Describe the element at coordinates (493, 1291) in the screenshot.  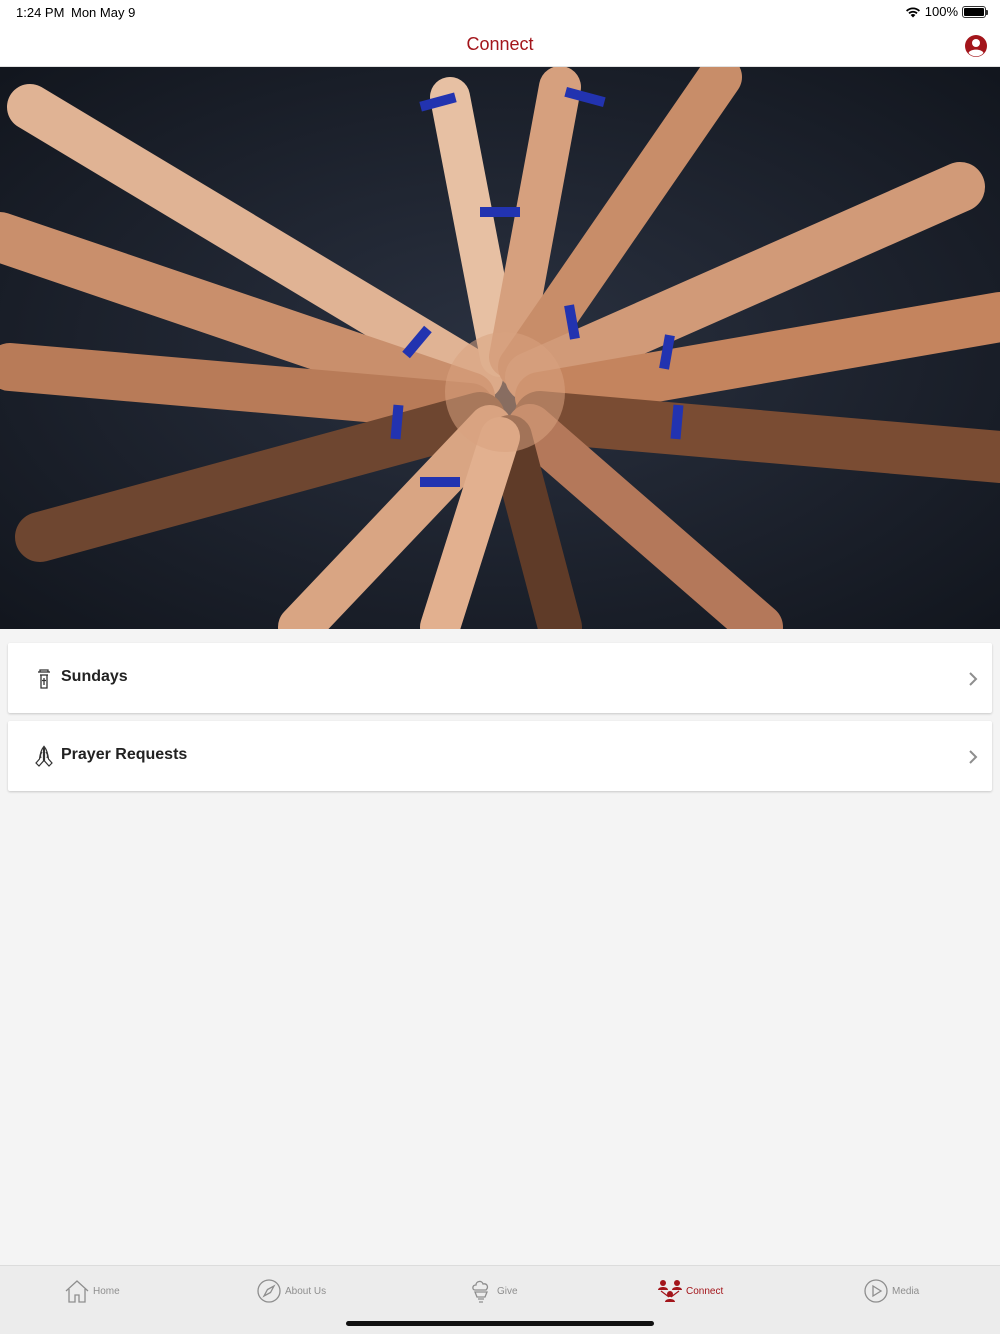
I see `tab-give: Give` at that location.